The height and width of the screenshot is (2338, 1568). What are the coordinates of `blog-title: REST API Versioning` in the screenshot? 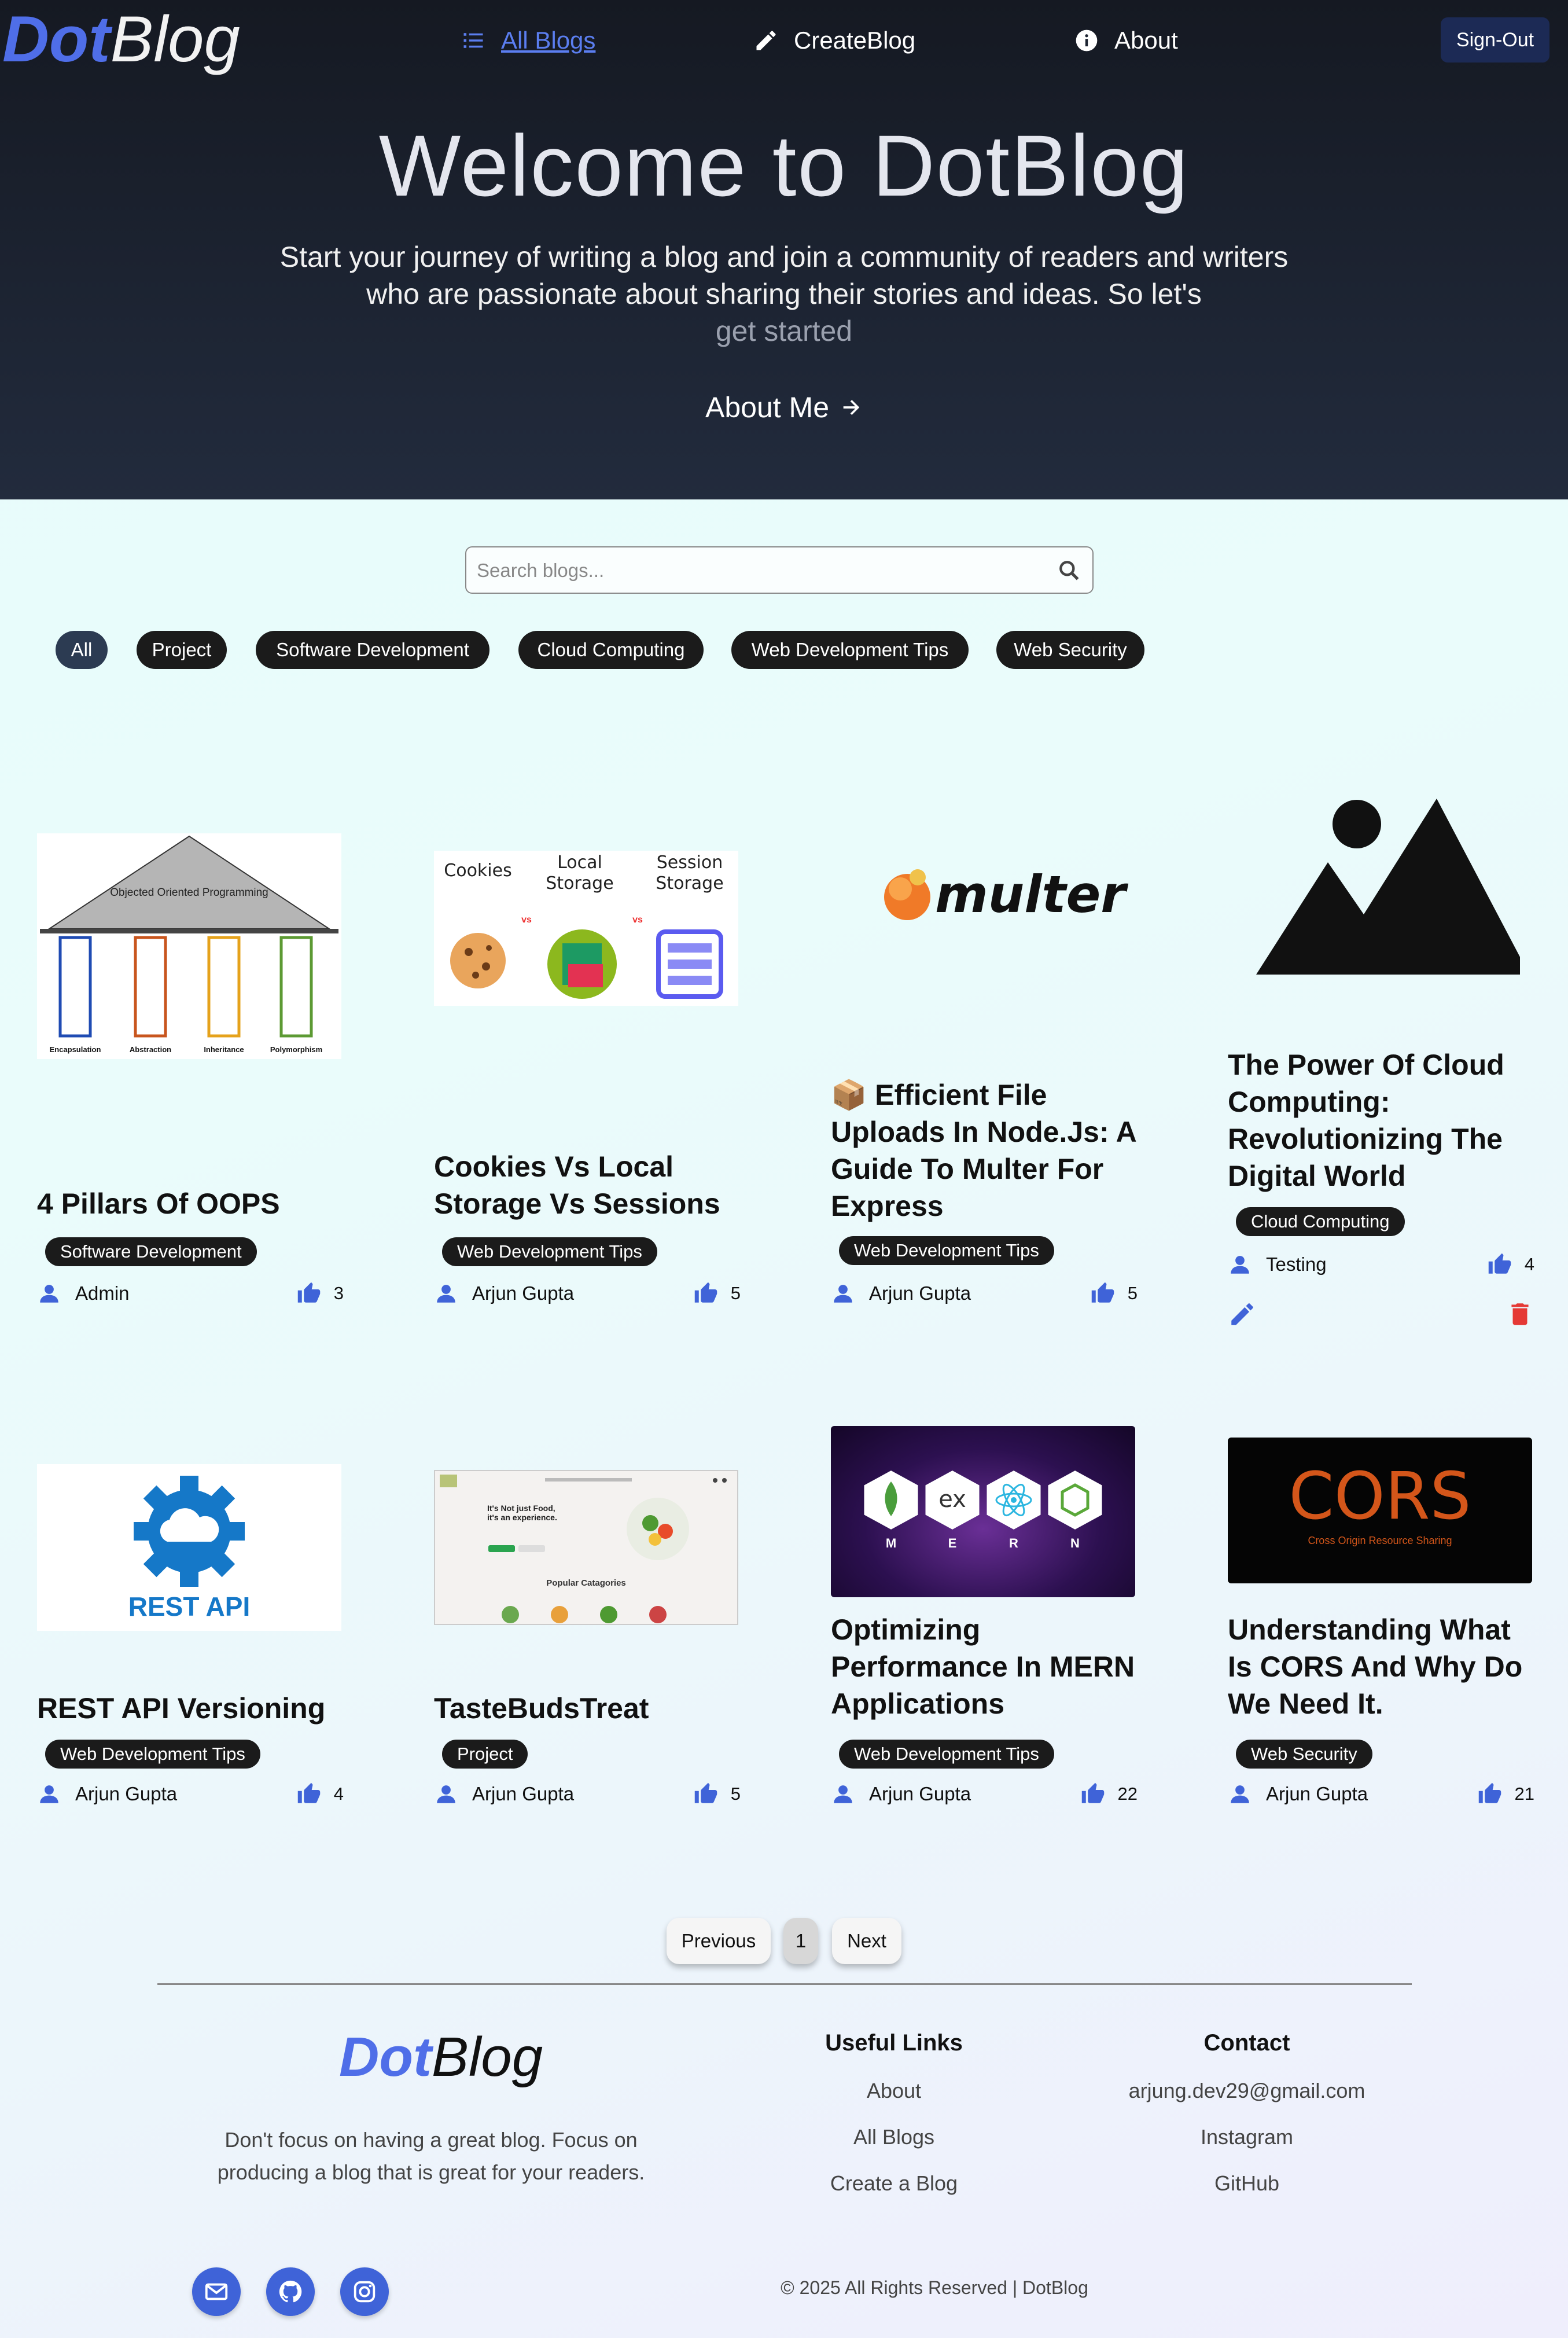 It's located at (190, 1708).